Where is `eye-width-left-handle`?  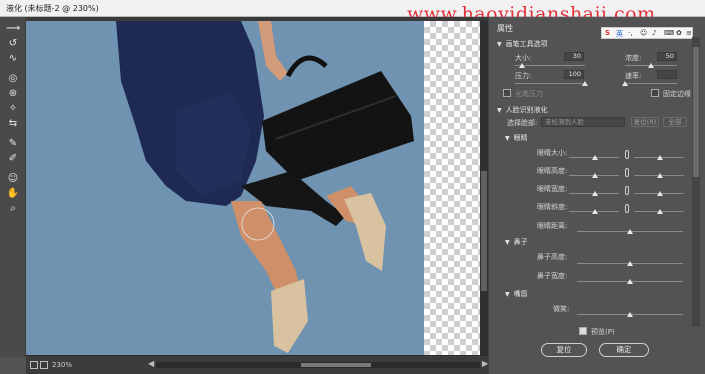 eye-width-left-handle is located at coordinates (595, 193).